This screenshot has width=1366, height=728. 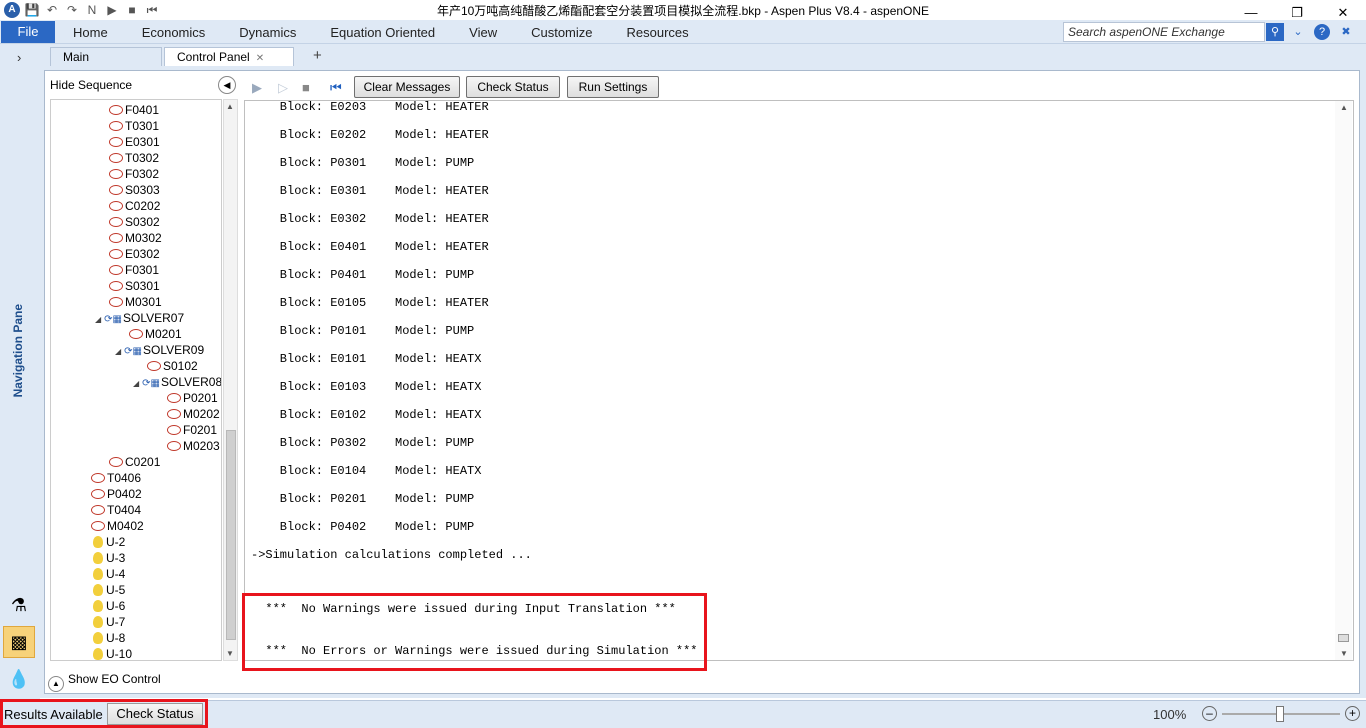 I want to click on stop-icon: ■, so click(x=306, y=87).